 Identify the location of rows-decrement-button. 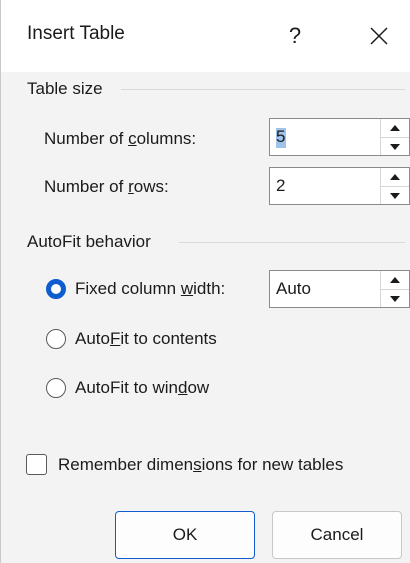
(395, 195).